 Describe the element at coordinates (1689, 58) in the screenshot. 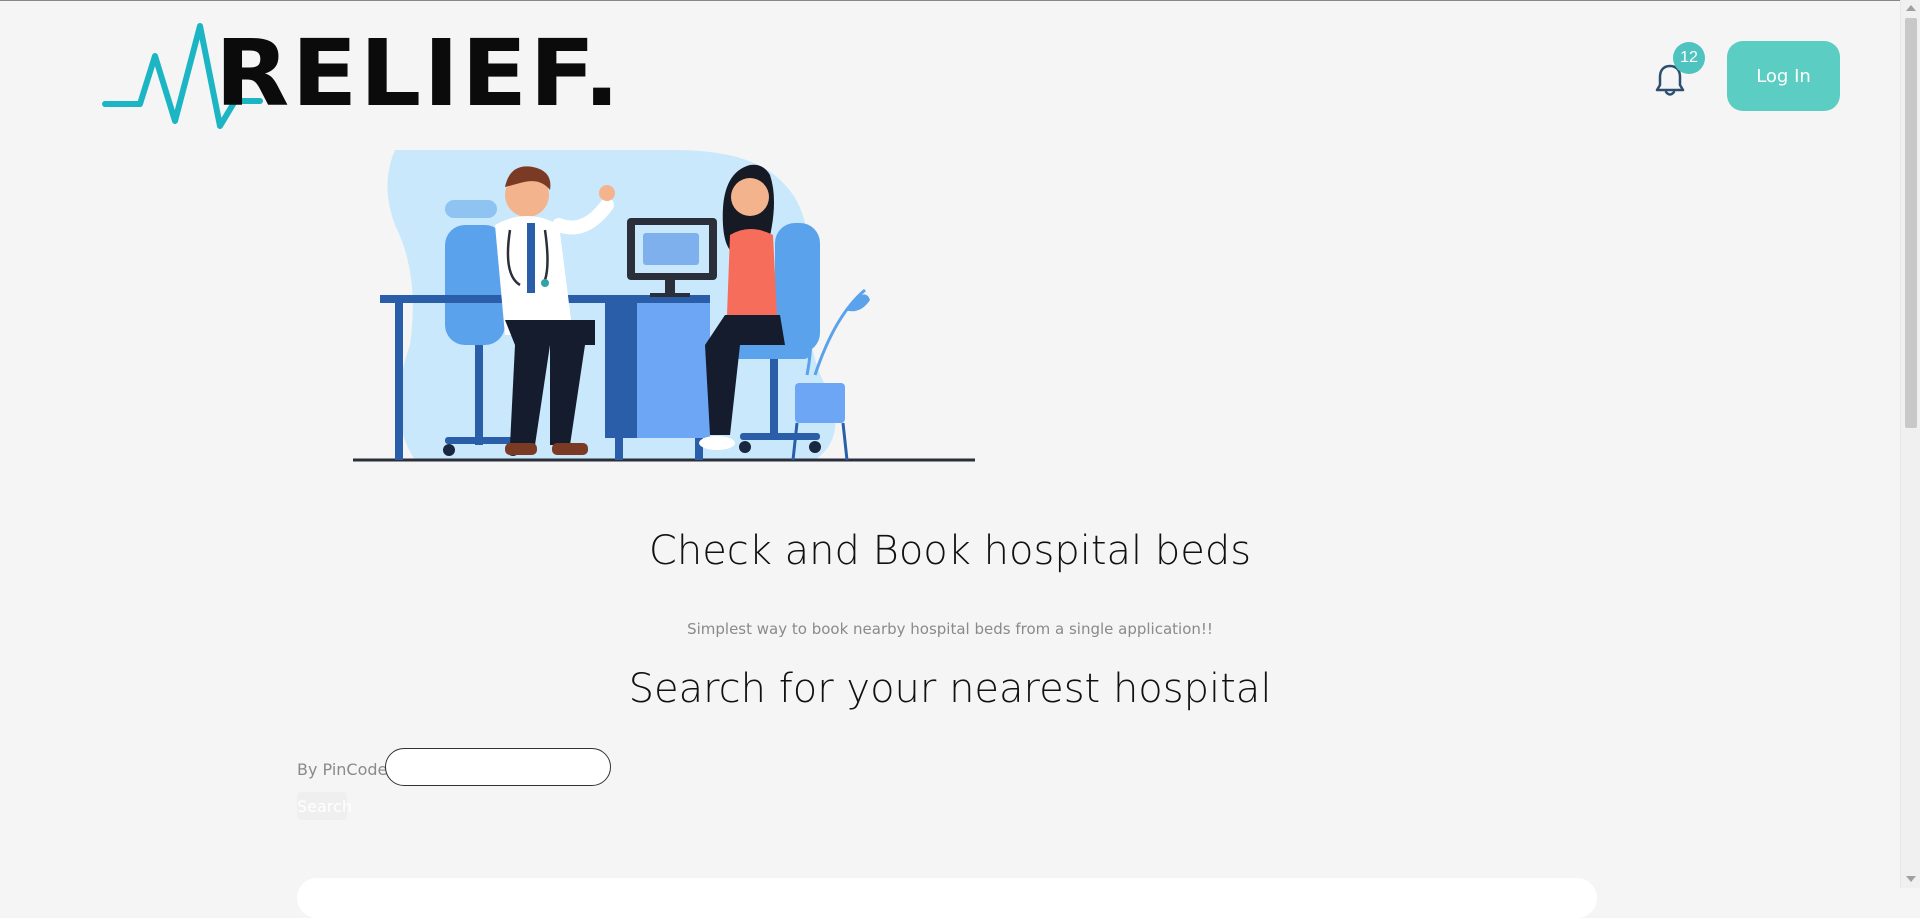

I see `notification-count-badge: 12` at that location.